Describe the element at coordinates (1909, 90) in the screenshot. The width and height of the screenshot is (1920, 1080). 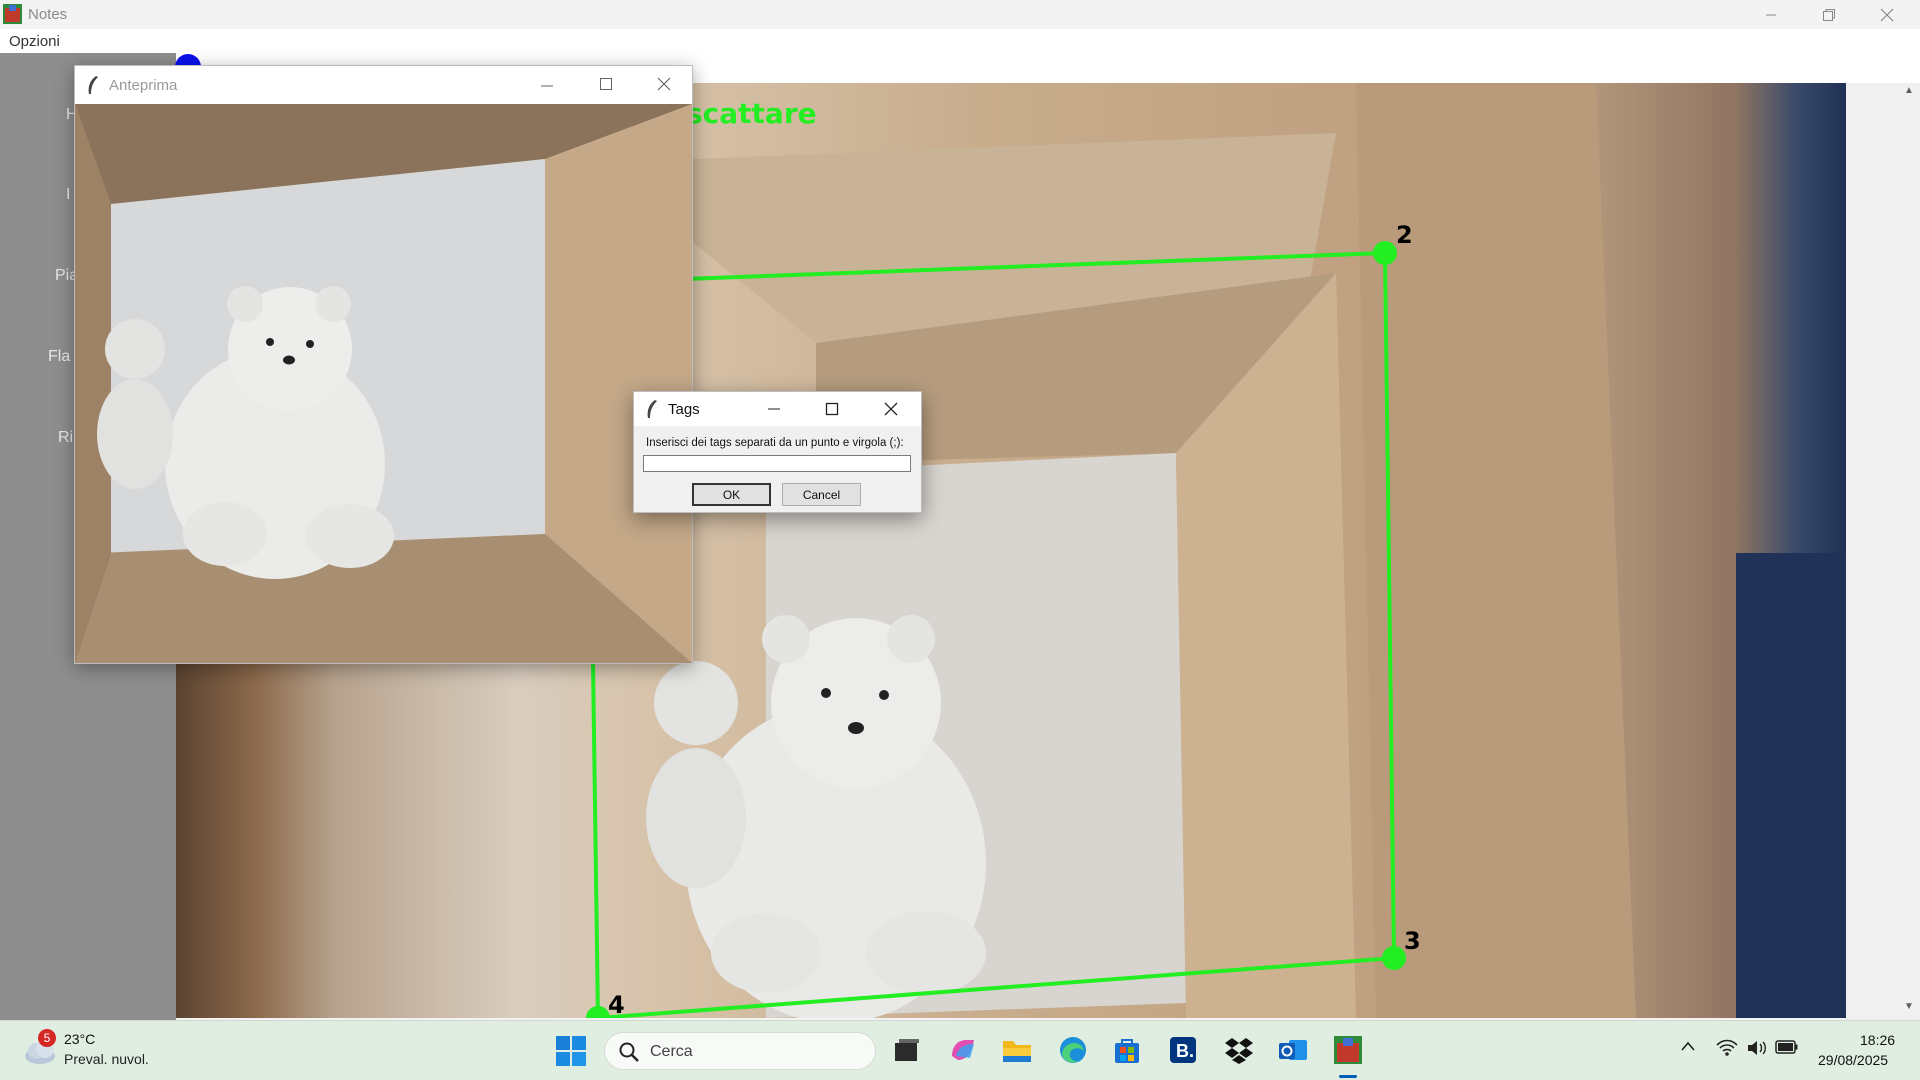
I see `scroll-up-icon: ▲` at that location.